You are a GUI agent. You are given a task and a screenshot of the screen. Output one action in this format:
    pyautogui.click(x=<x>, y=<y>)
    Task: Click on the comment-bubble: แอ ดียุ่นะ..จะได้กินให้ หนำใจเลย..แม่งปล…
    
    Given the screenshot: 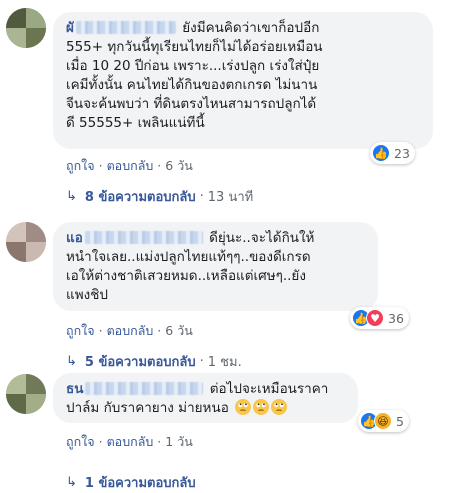 What is the action you would take?
    pyautogui.click(x=215, y=266)
    